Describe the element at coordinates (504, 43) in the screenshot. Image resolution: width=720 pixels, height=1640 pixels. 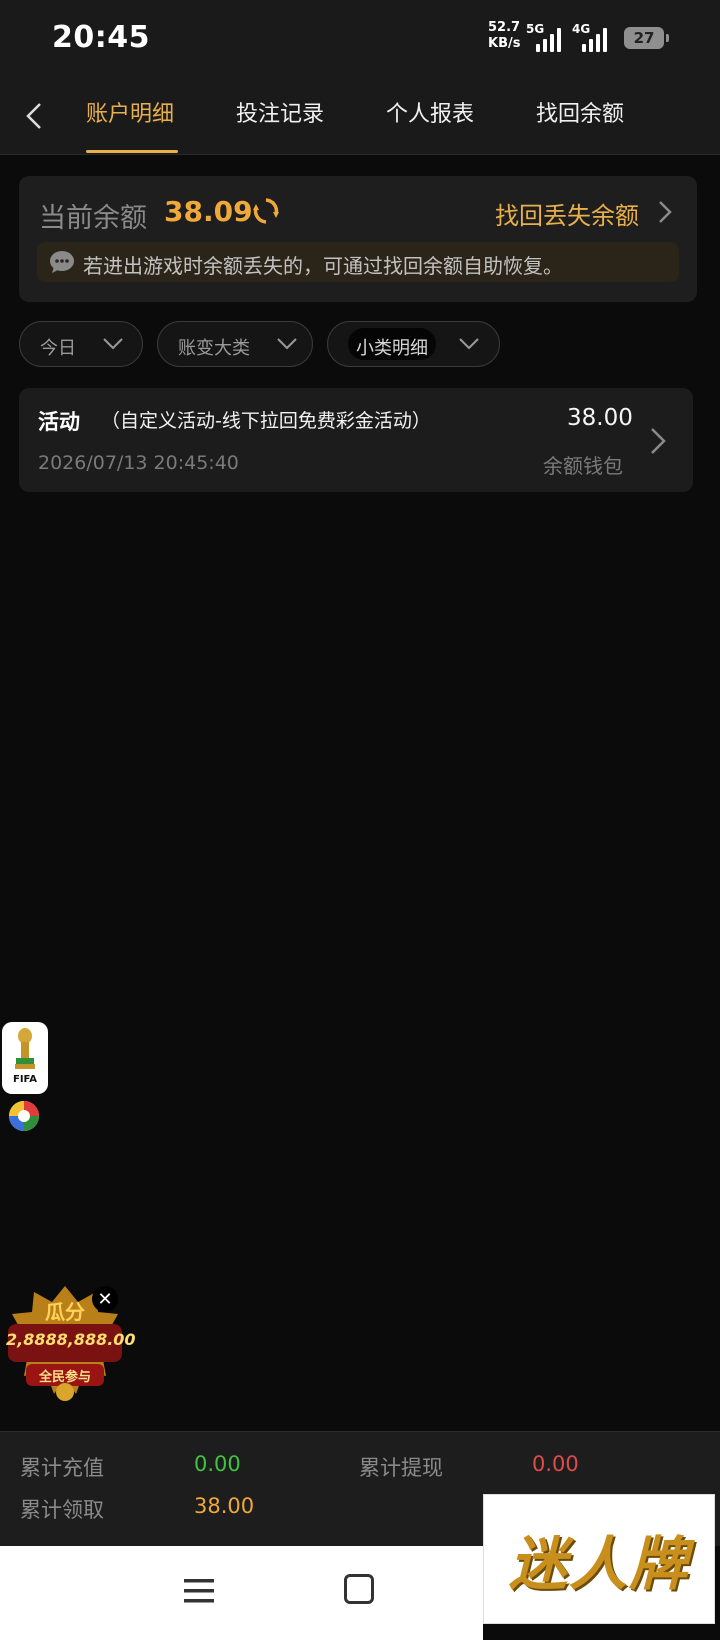
I see `network-speed-unit: KB/s` at that location.